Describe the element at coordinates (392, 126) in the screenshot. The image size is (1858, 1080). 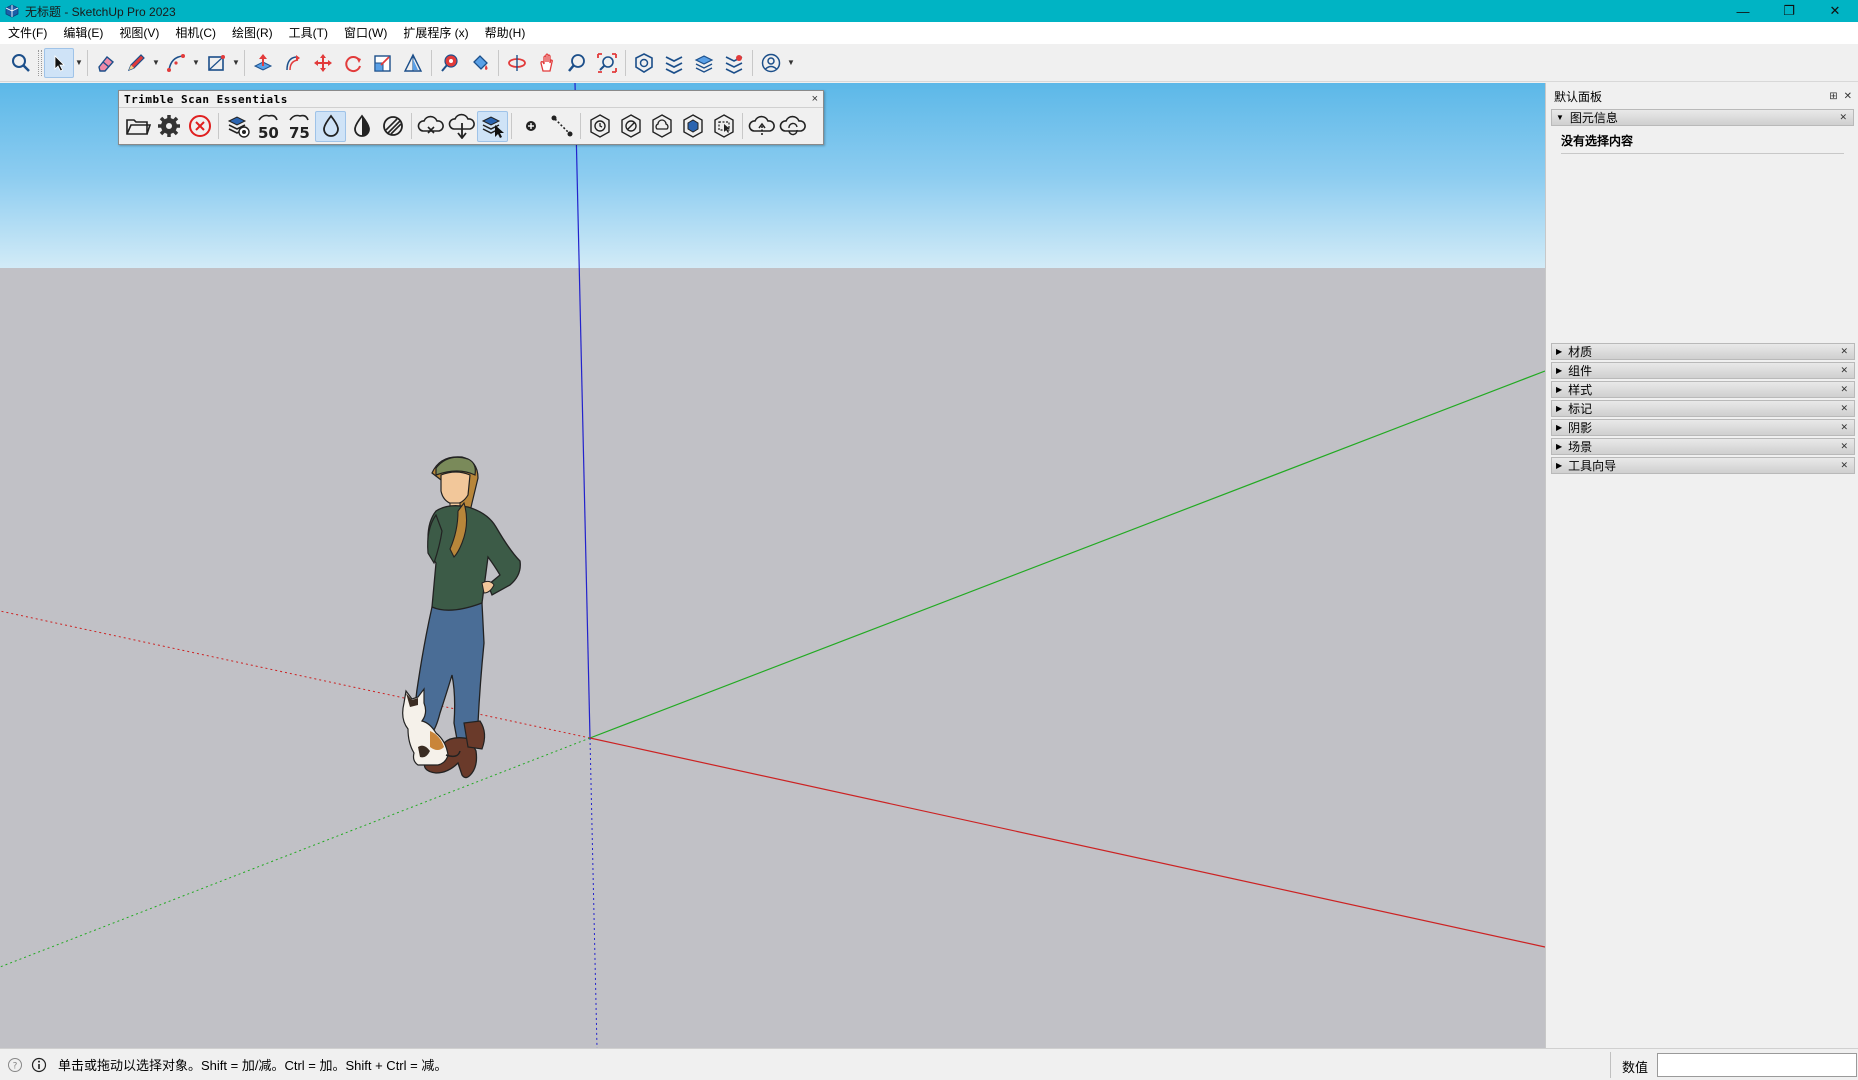
I see `striped-circle-icon` at that location.